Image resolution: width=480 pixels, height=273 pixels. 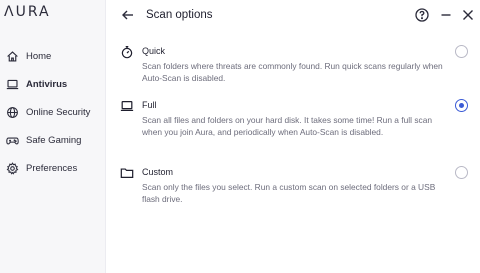 What do you see at coordinates (422, 15) in the screenshot?
I see `help-icon` at bounding box center [422, 15].